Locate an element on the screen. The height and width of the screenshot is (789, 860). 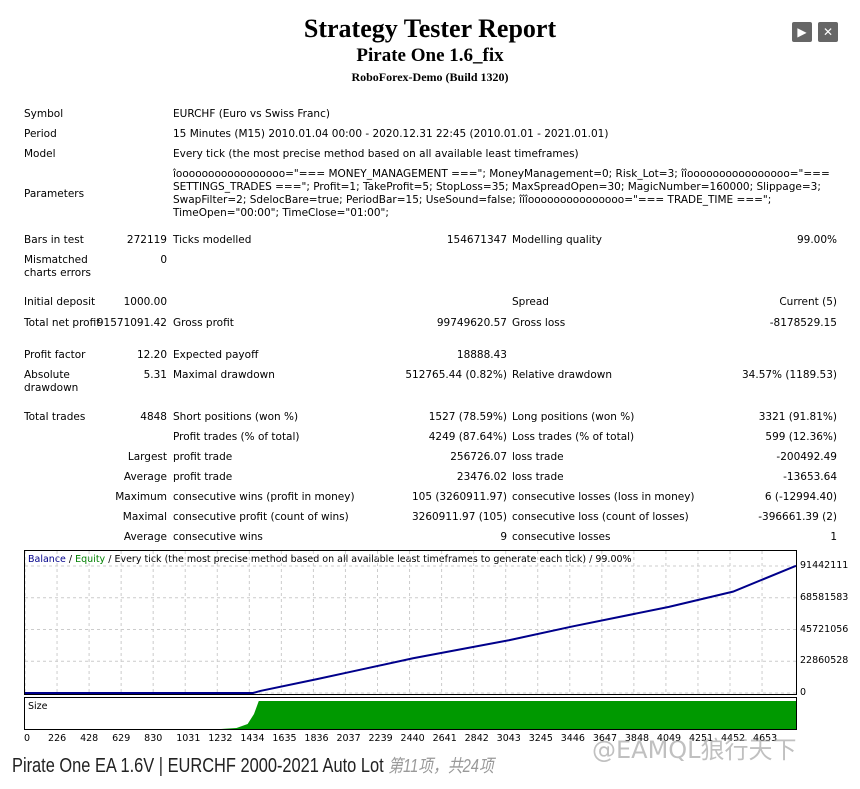
stat-v1: 0 is located at coordinates (163, 260).